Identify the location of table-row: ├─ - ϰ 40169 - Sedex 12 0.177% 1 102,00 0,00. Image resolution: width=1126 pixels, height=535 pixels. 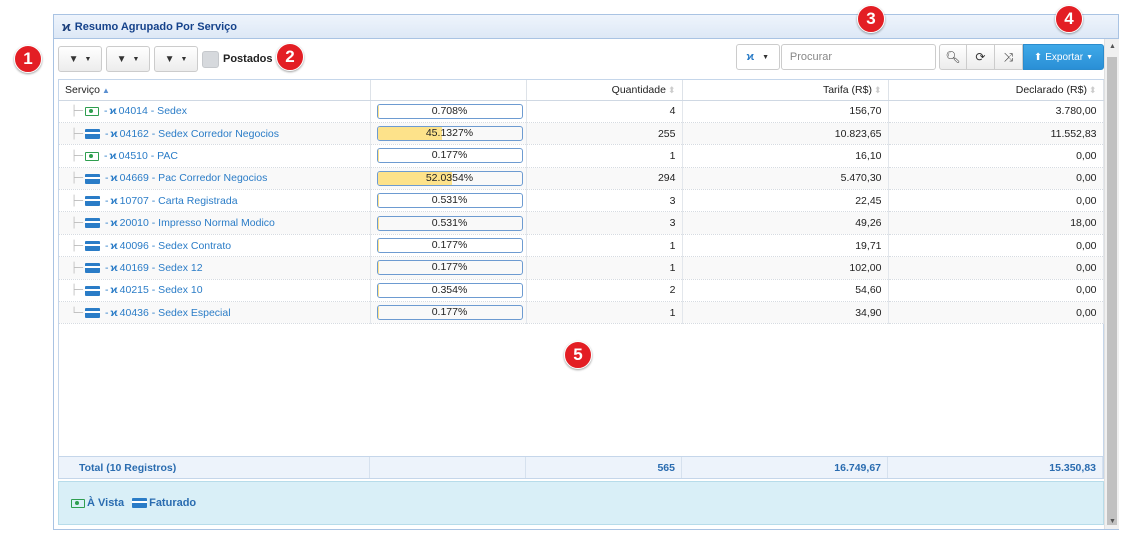
(581, 268).